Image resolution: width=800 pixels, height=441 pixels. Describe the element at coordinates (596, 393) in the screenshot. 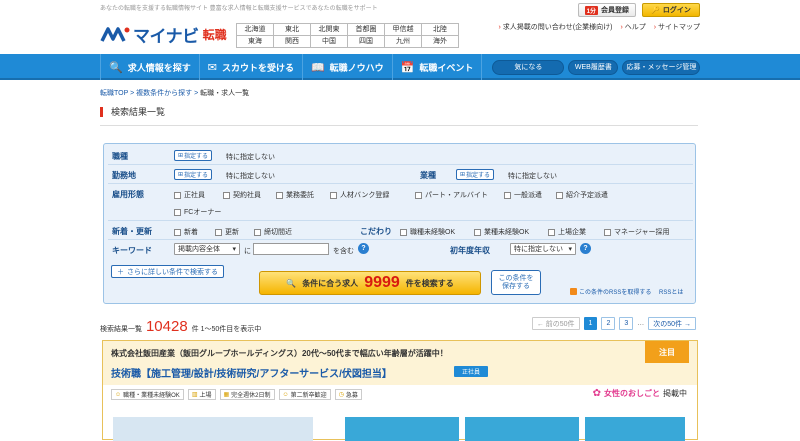

I see `flower-icon: ✿` at that location.